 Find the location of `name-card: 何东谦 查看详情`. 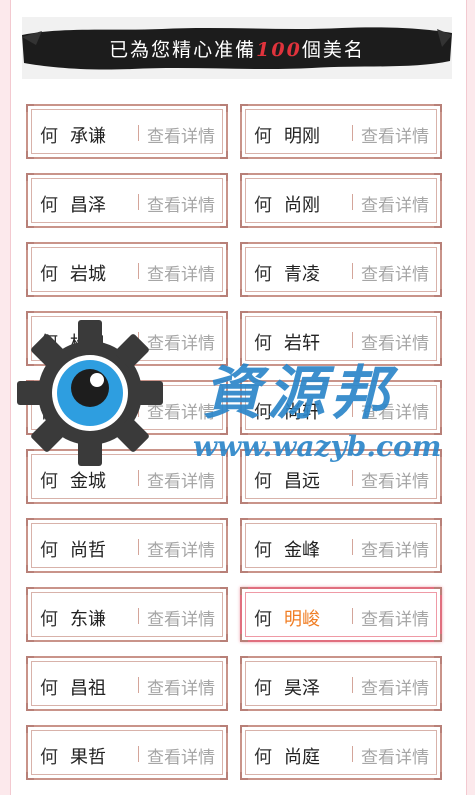

name-card: 何东谦 查看详情 is located at coordinates (127, 614).